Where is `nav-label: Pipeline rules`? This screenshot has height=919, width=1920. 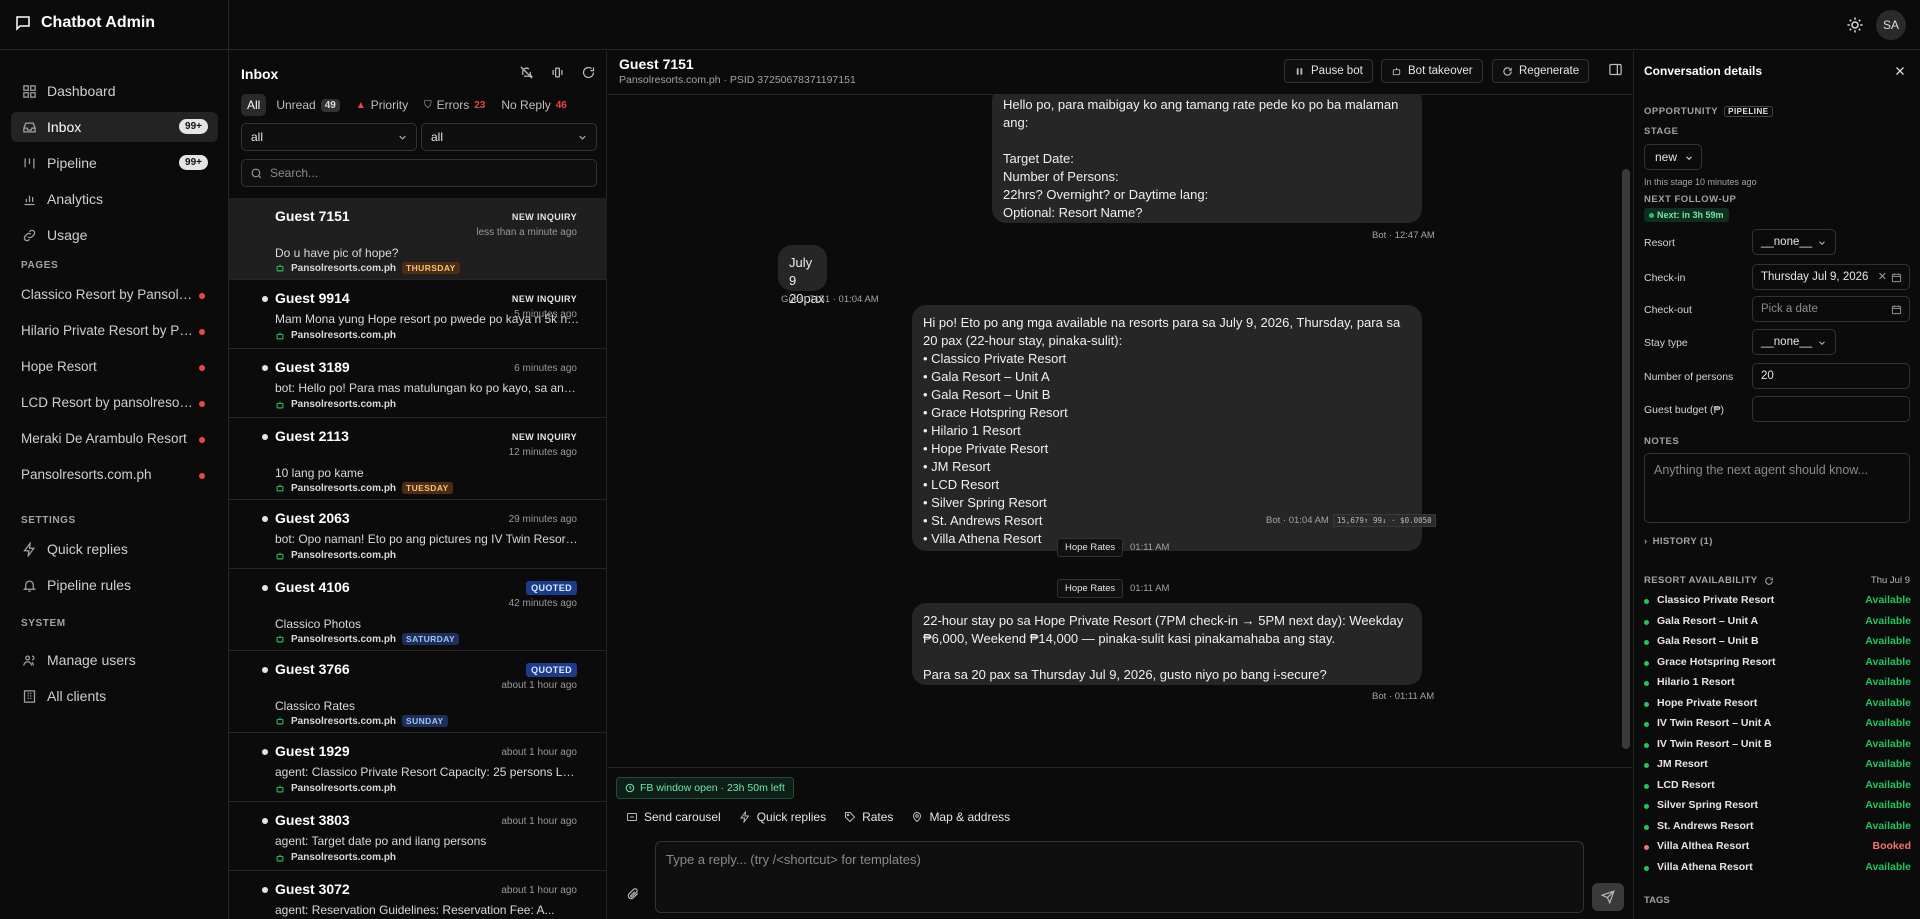 nav-label: Pipeline rules is located at coordinates (89, 585).